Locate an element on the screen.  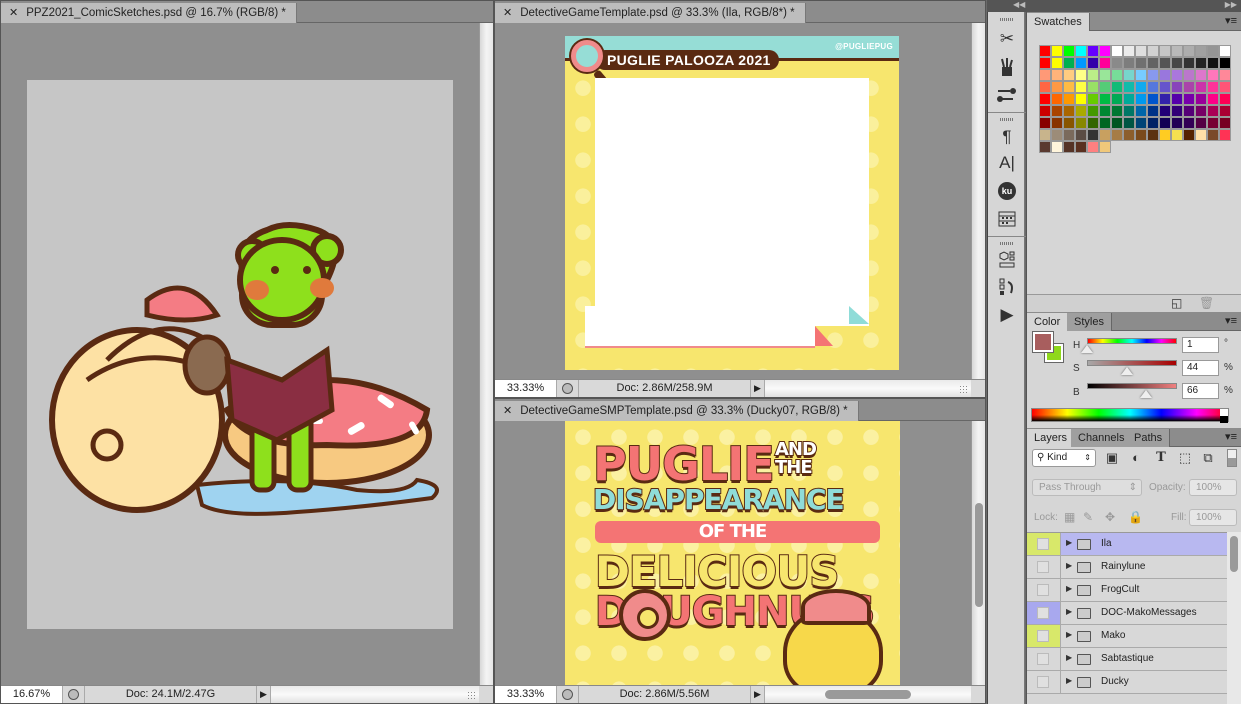
tool-presets-icon: ✂ is located at coordinates (1007, 39).